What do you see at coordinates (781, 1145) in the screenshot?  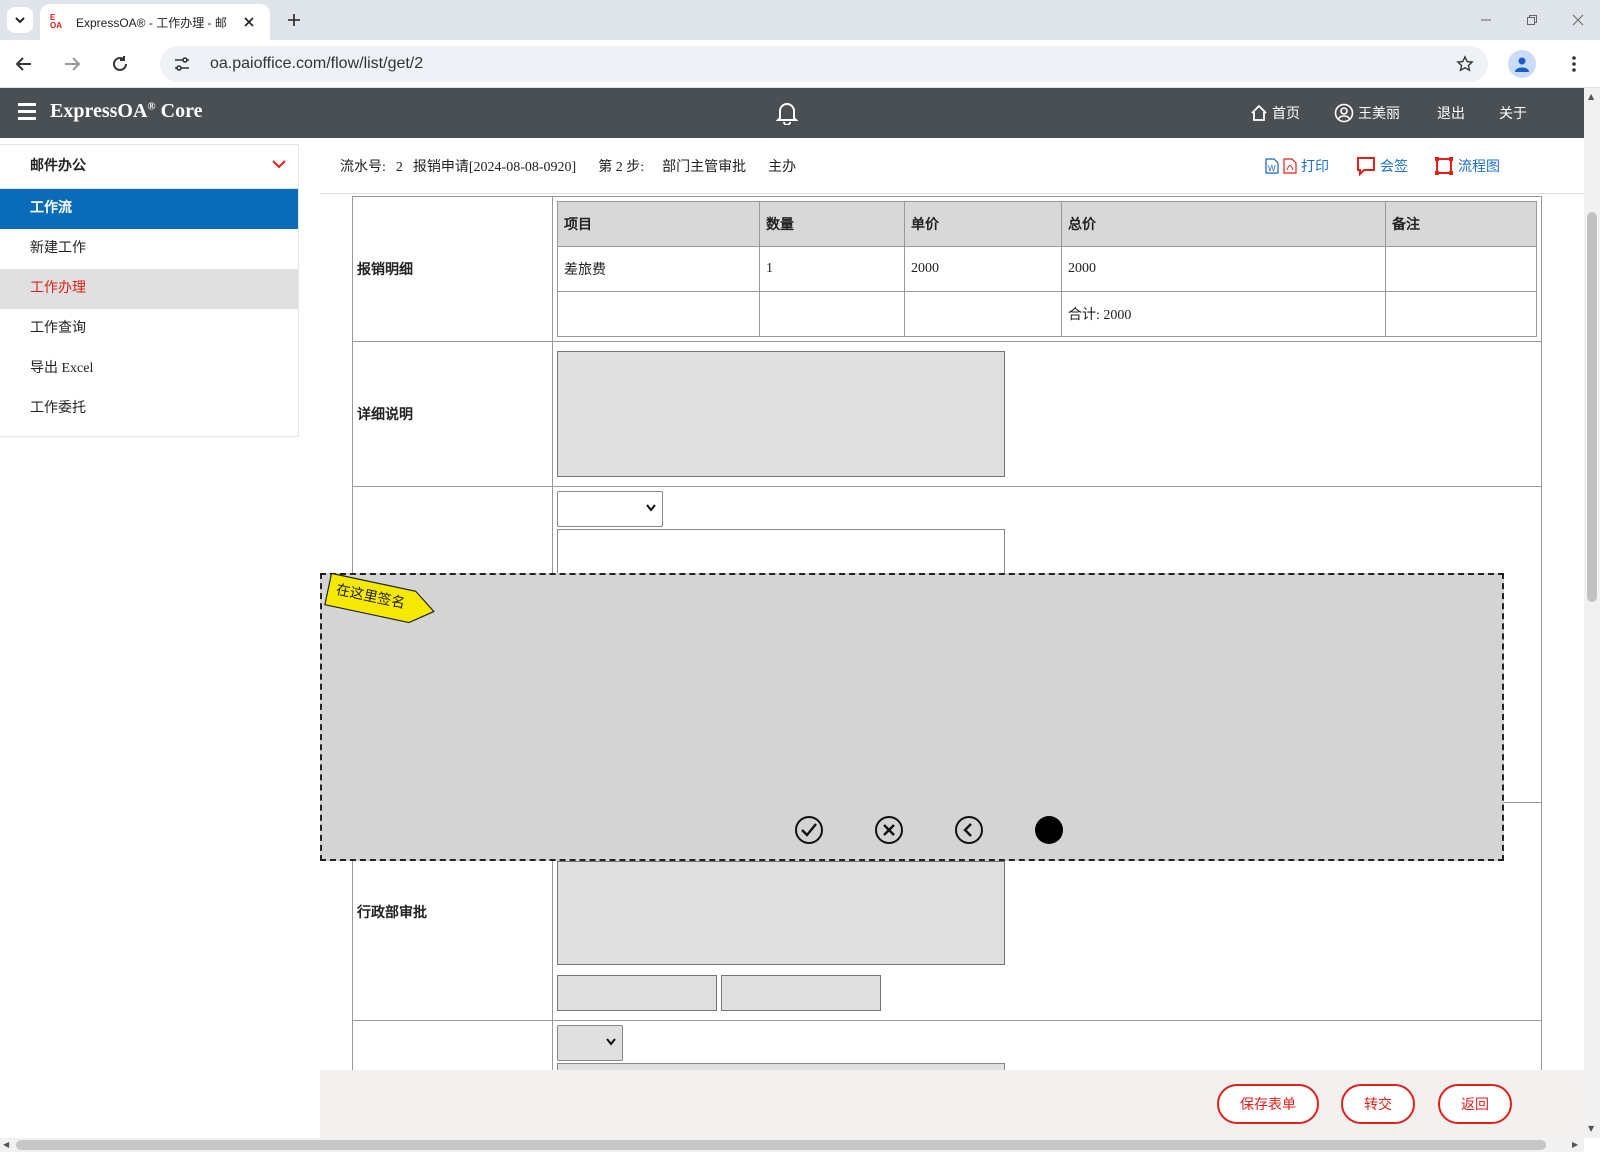 I see `horizontal-scroll-thumb` at bounding box center [781, 1145].